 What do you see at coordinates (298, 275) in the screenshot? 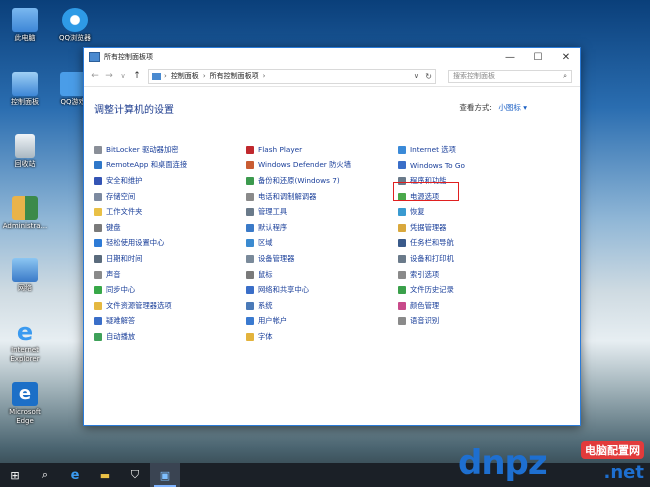
I see `control-panel-item: 鼠标` at bounding box center [298, 275].